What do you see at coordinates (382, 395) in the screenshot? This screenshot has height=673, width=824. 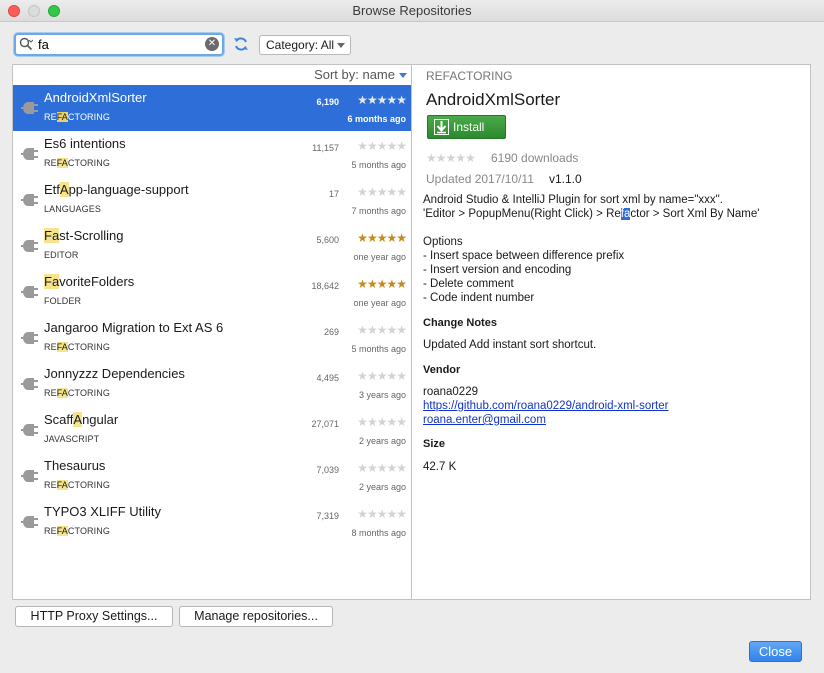 I see `plugin-age: 3 years ago` at bounding box center [382, 395].